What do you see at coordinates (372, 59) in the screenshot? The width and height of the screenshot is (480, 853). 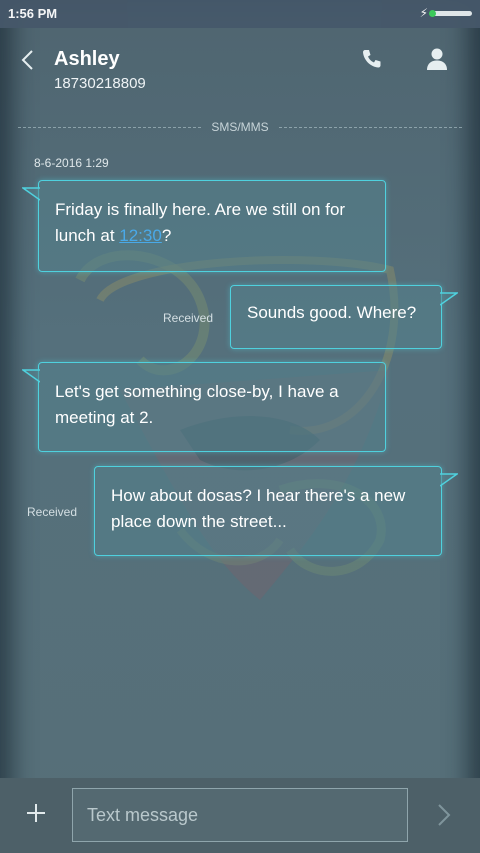 I see `phone-icon` at bounding box center [372, 59].